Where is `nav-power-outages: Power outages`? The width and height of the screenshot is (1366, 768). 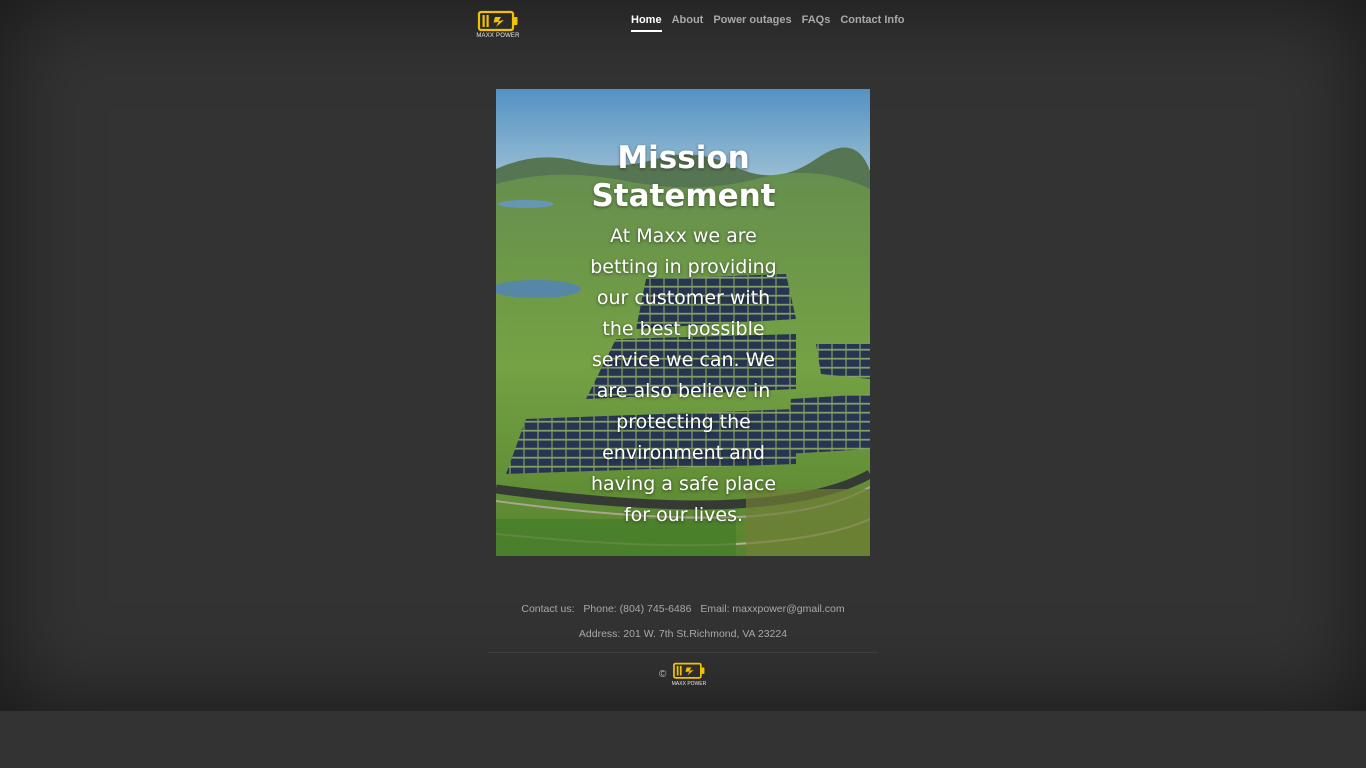
nav-power-outages: Power outages is located at coordinates (752, 23).